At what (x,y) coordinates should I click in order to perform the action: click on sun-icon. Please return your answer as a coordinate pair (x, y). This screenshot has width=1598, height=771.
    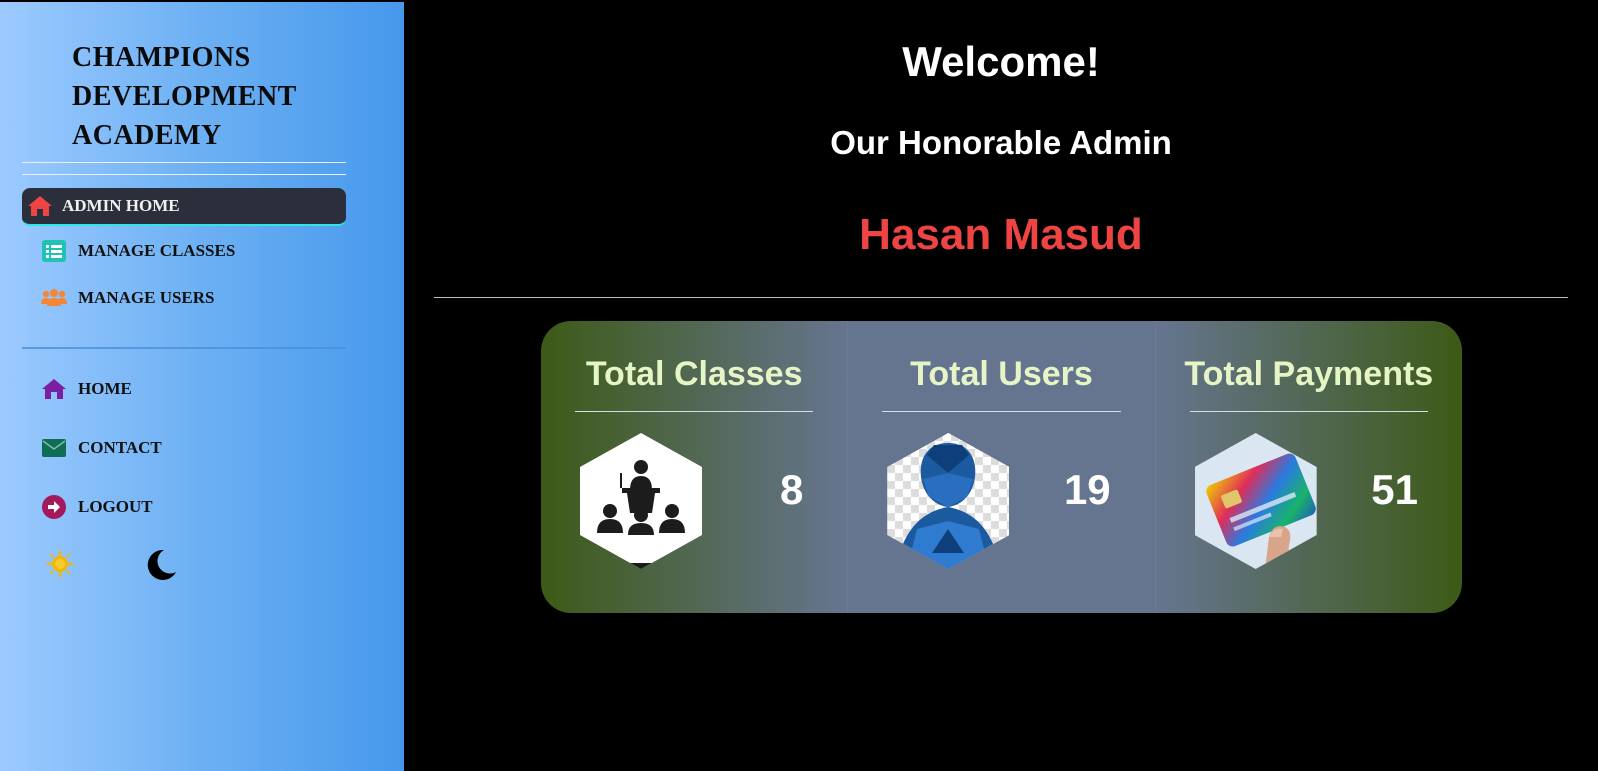
    Looking at the image, I should click on (60, 566).